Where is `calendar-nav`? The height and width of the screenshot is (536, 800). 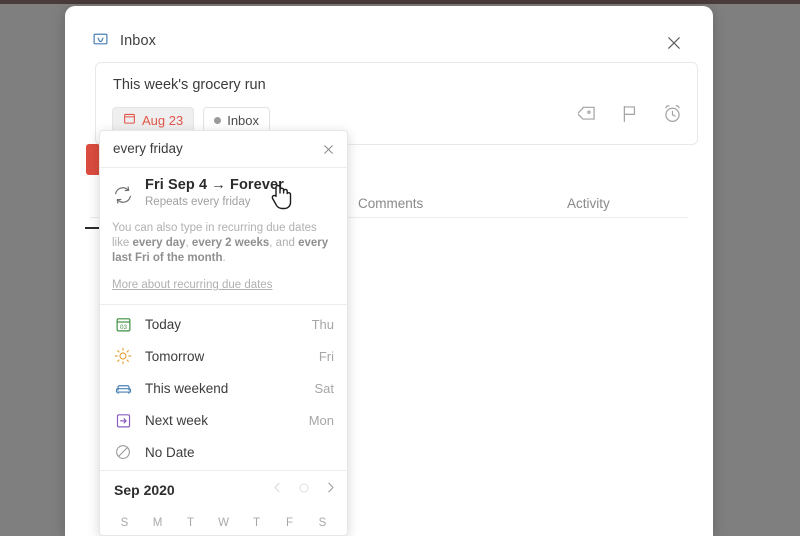 calendar-nav is located at coordinates (304, 490).